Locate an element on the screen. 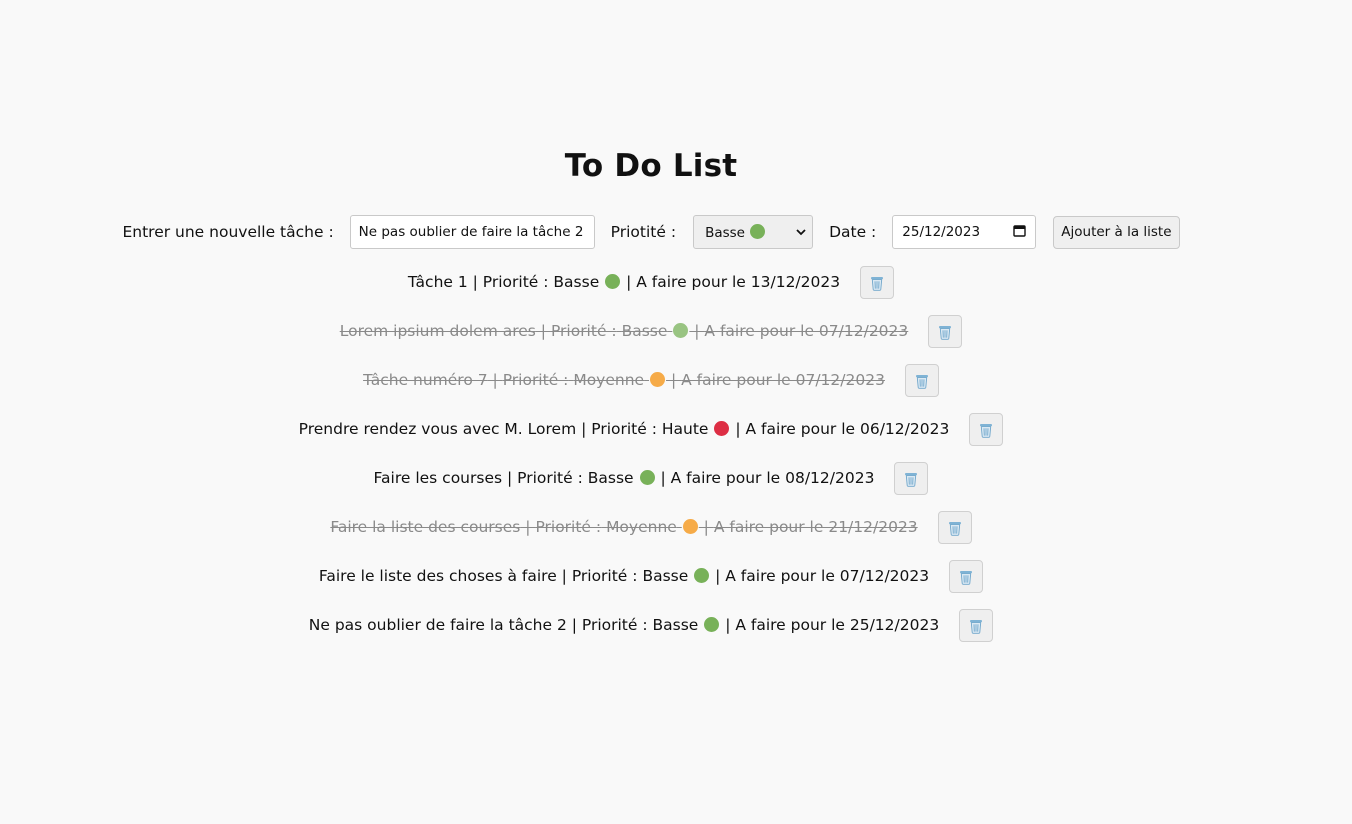  add-to-list-button: Ajouter à la liste is located at coordinates (1116, 232).